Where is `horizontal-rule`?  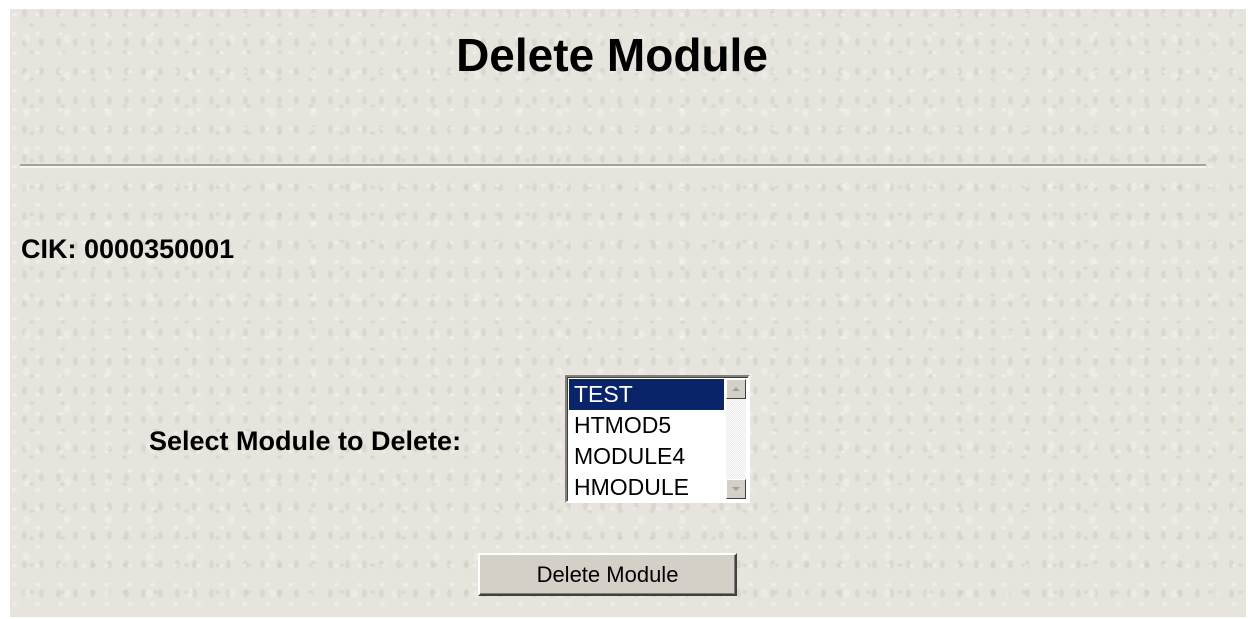 horizontal-rule is located at coordinates (613, 166).